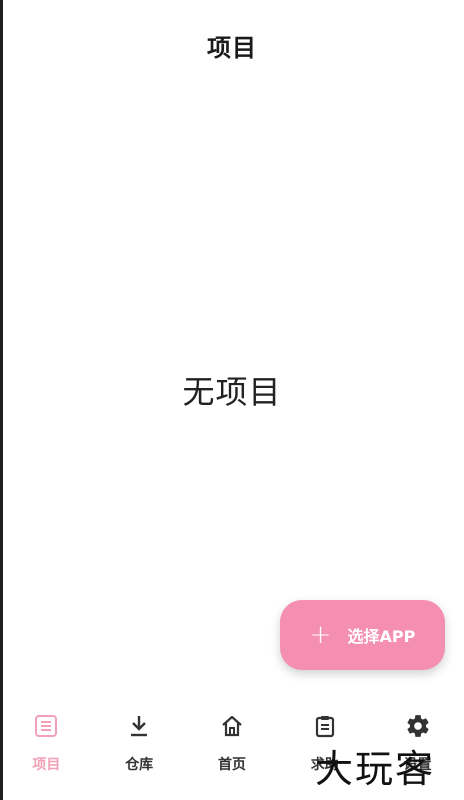 Image resolution: width=464 pixels, height=800 pixels. Describe the element at coordinates (232, 392) in the screenshot. I see `empty-state-text: 无项目` at that location.